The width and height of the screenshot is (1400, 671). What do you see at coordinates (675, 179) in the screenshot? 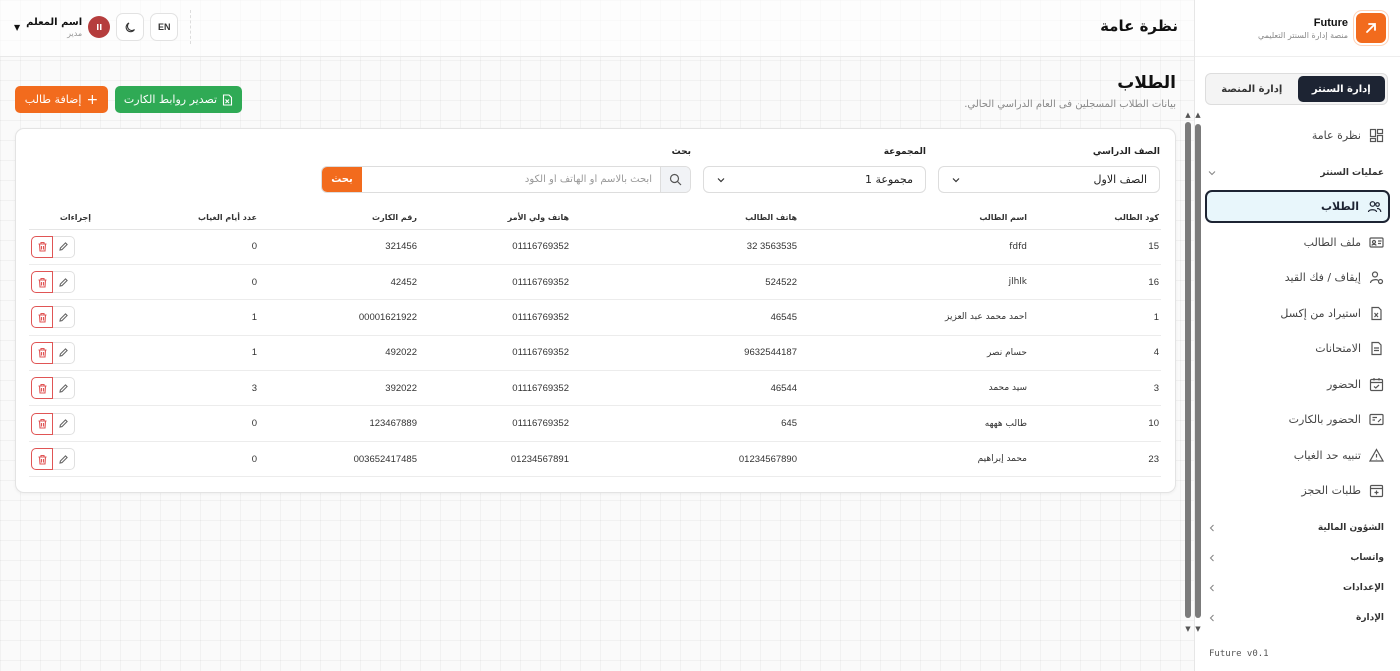
I see `search-icon` at bounding box center [675, 179].